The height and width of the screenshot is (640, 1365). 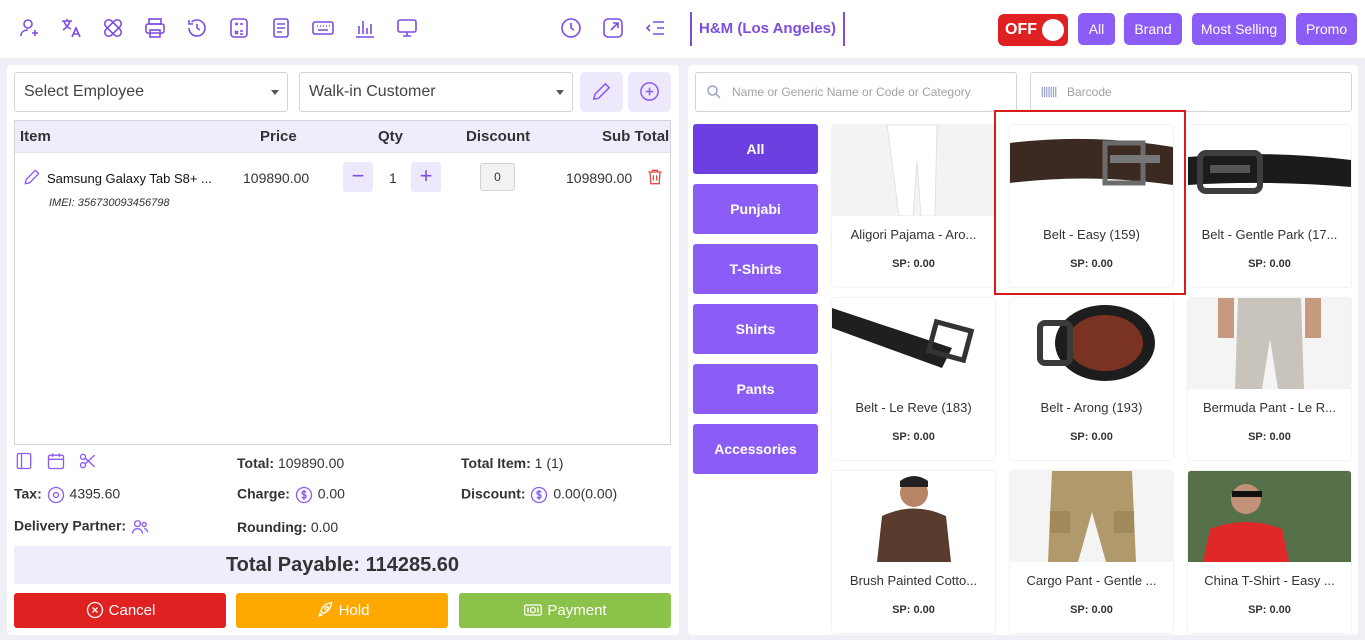 I want to click on product-card: Aligori Pajama - Aro... SP: 0.00, so click(x=913, y=206).